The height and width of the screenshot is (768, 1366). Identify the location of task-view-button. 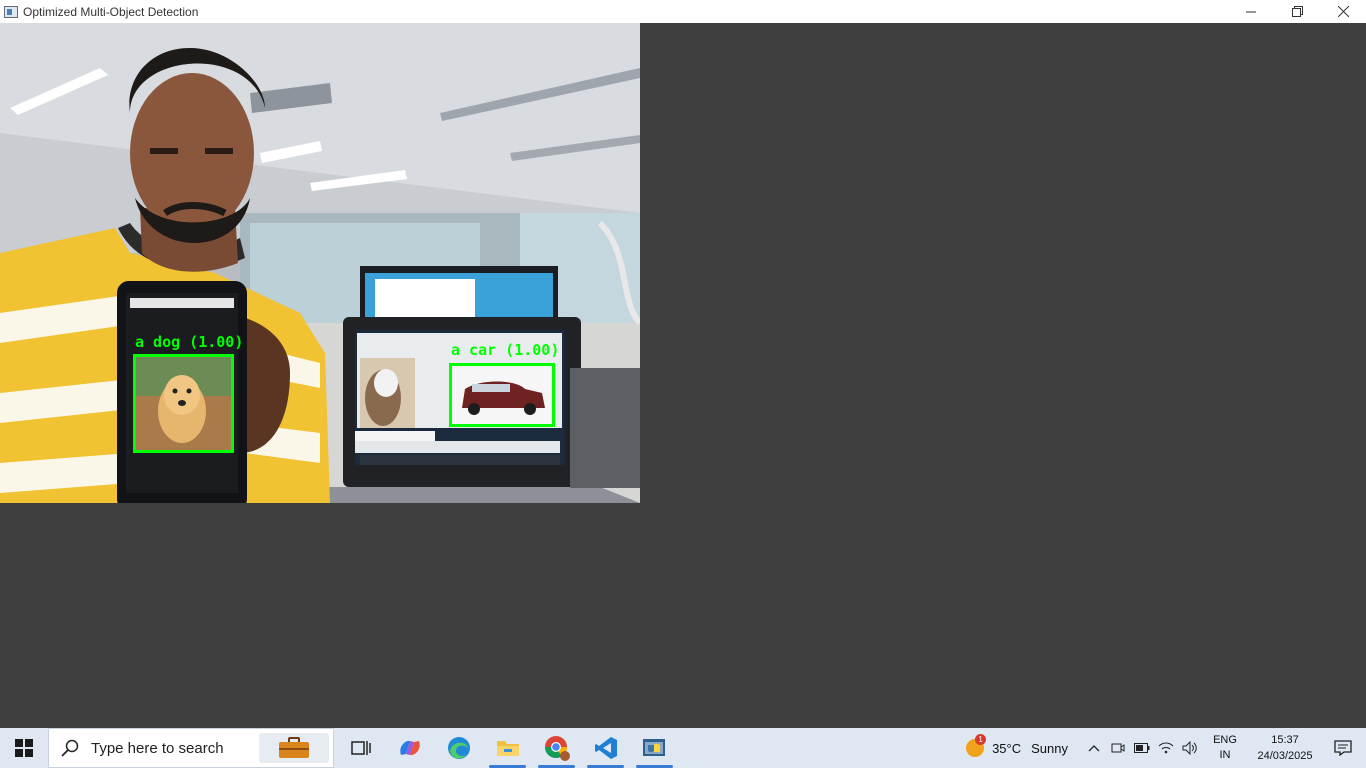
(360, 748).